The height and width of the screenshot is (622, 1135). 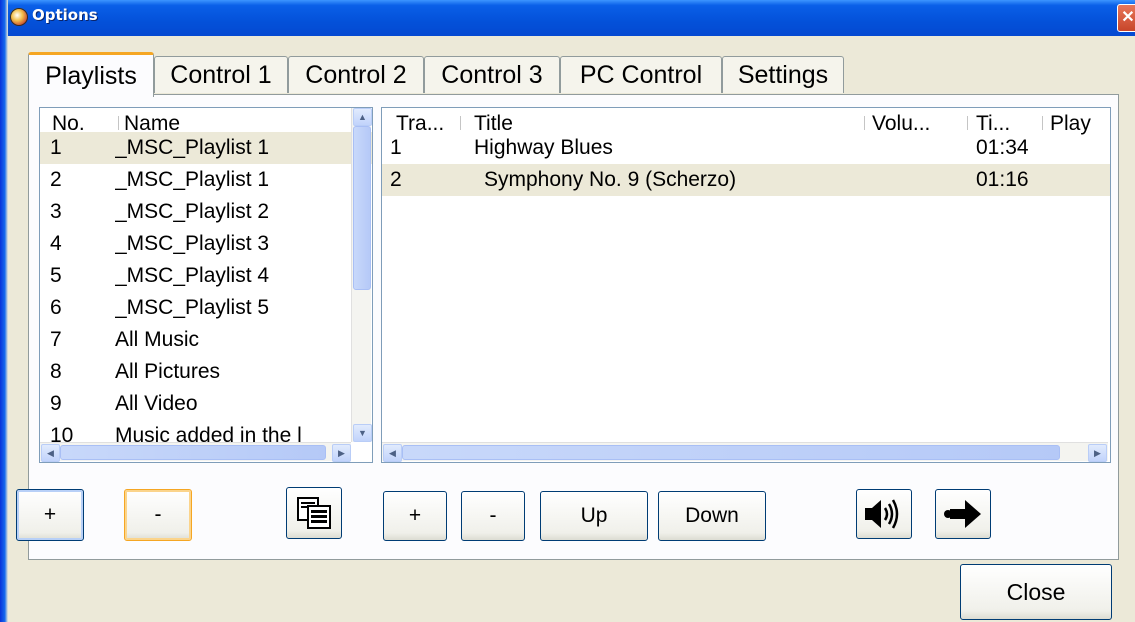 I want to click on playlist-name: All Video, so click(x=156, y=403).